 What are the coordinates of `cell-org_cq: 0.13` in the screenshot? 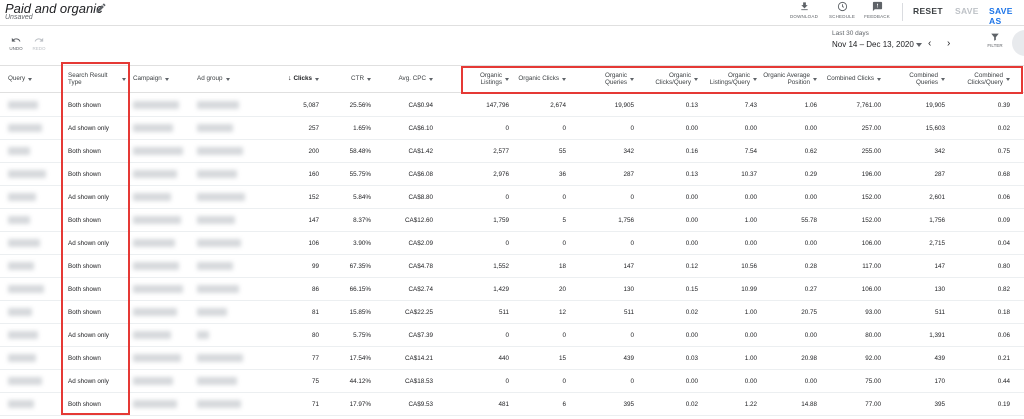 It's located at (691, 174).